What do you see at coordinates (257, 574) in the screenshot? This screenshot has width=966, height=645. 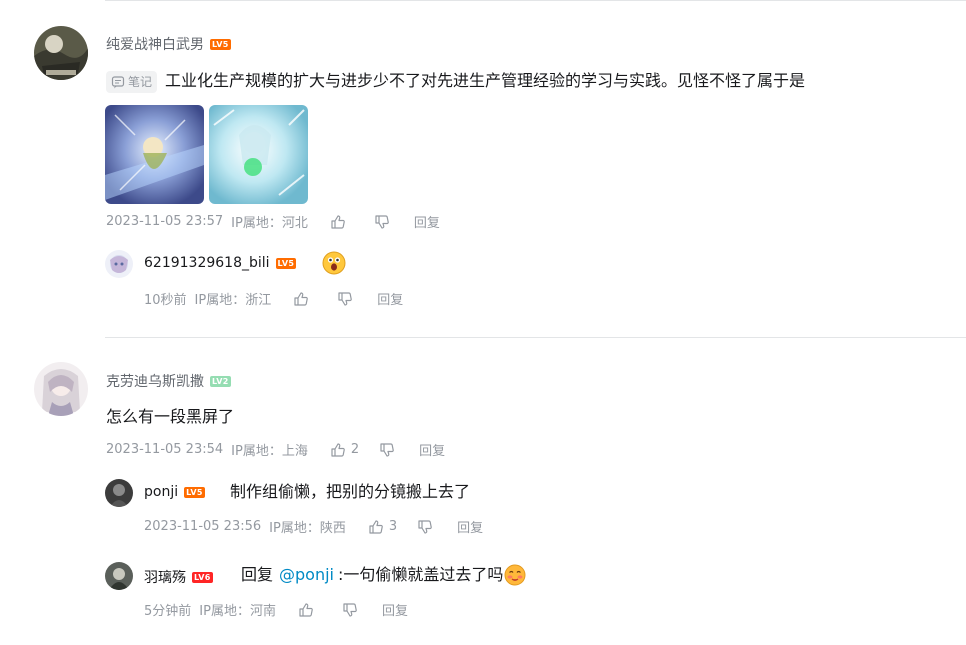 I see `reply-prefix: 回复` at bounding box center [257, 574].